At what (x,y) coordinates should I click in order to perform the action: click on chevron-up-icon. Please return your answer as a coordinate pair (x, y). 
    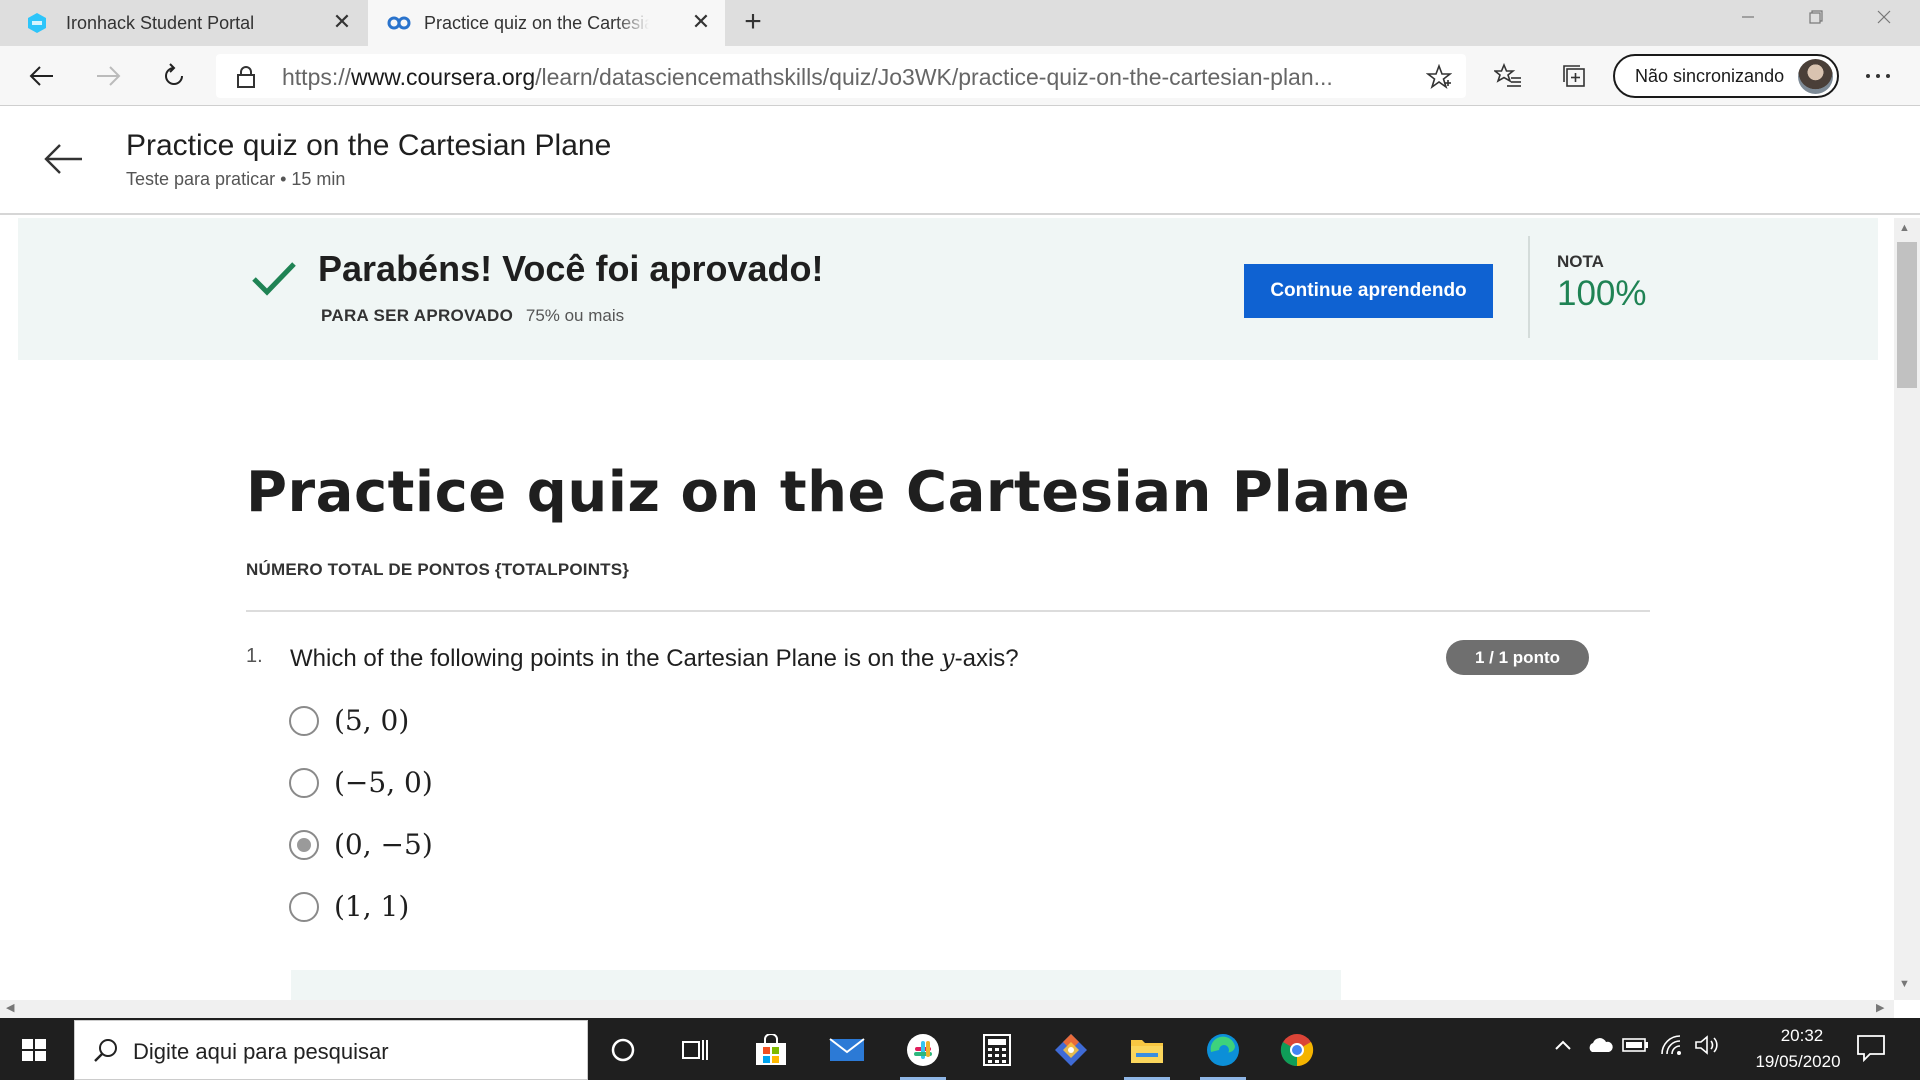
    Looking at the image, I should click on (1563, 1047).